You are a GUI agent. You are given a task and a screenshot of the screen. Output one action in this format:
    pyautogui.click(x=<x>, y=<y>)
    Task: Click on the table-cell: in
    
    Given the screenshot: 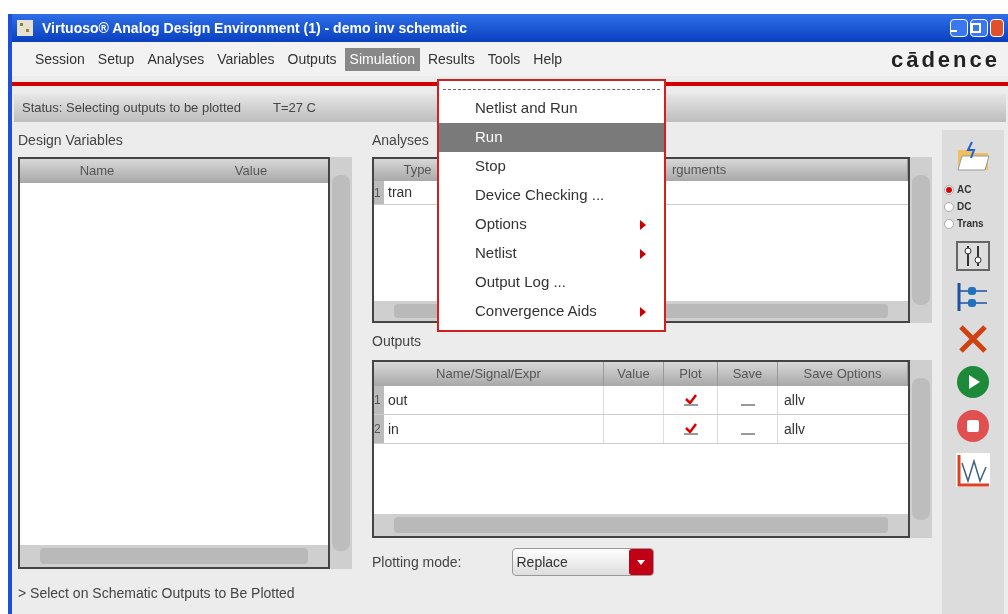 What is the action you would take?
    pyautogui.click(x=494, y=429)
    